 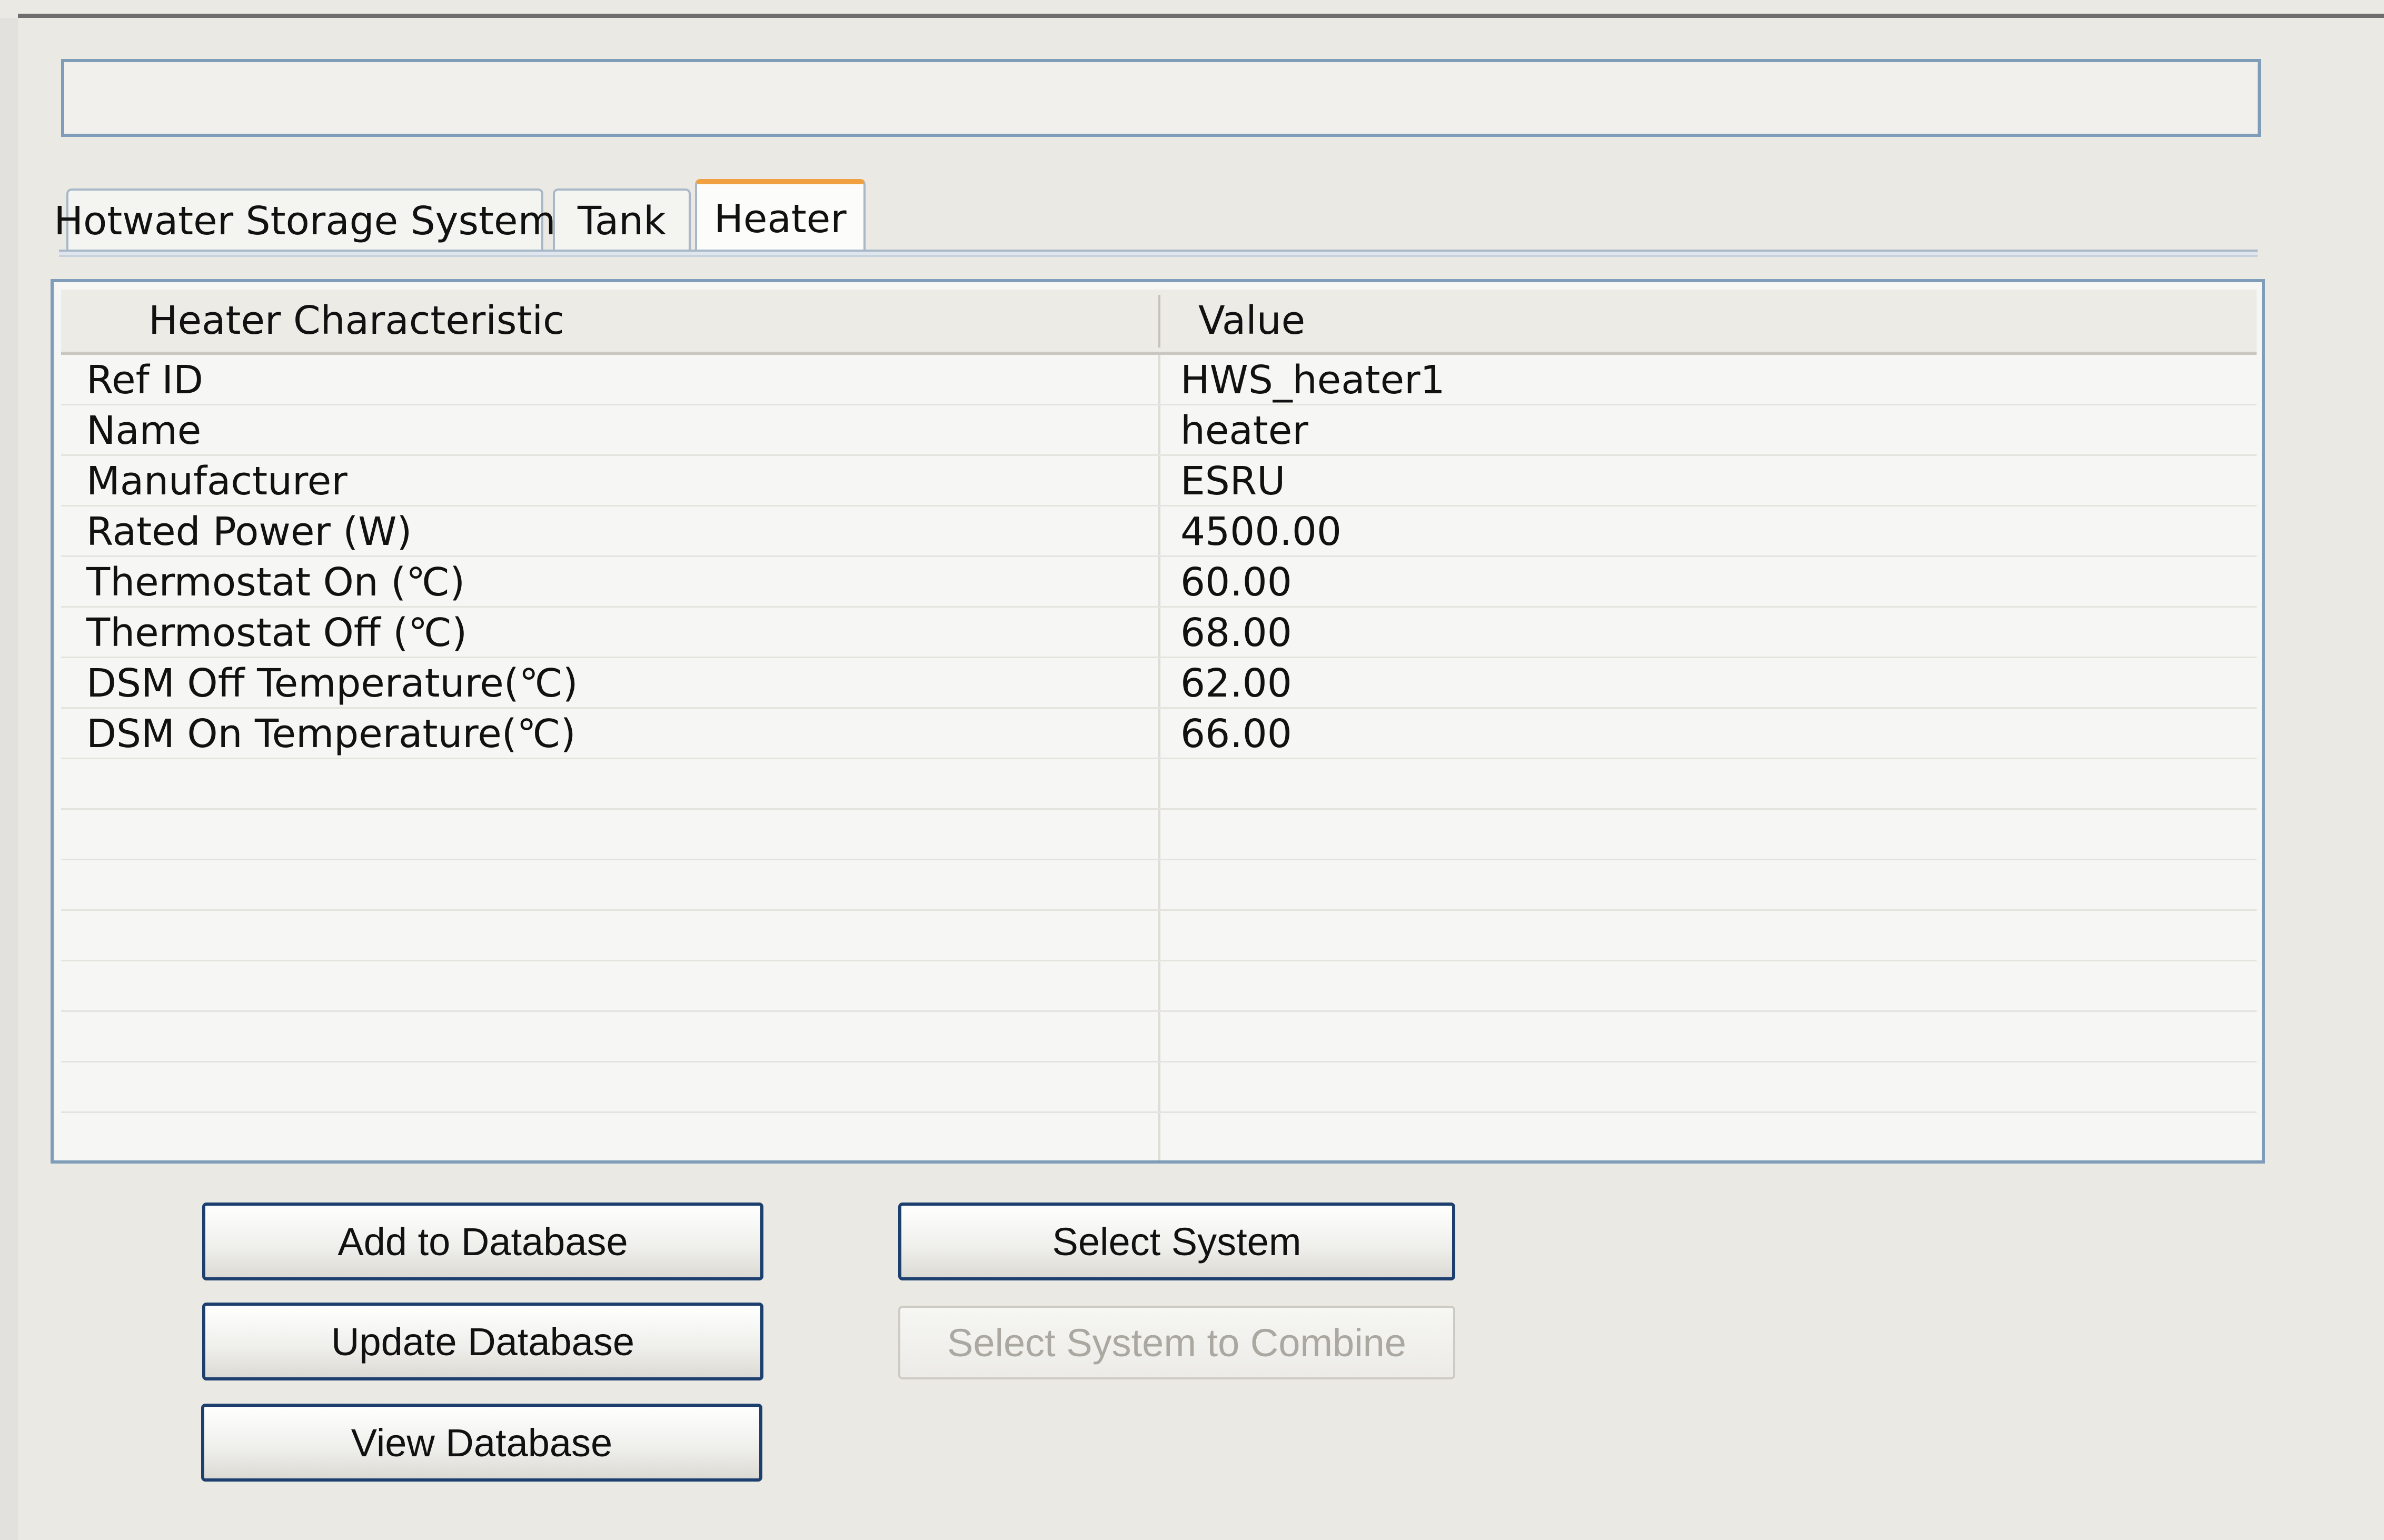 What do you see at coordinates (249, 531) in the screenshot?
I see `characteristic-cell: Rated Power (W)` at bounding box center [249, 531].